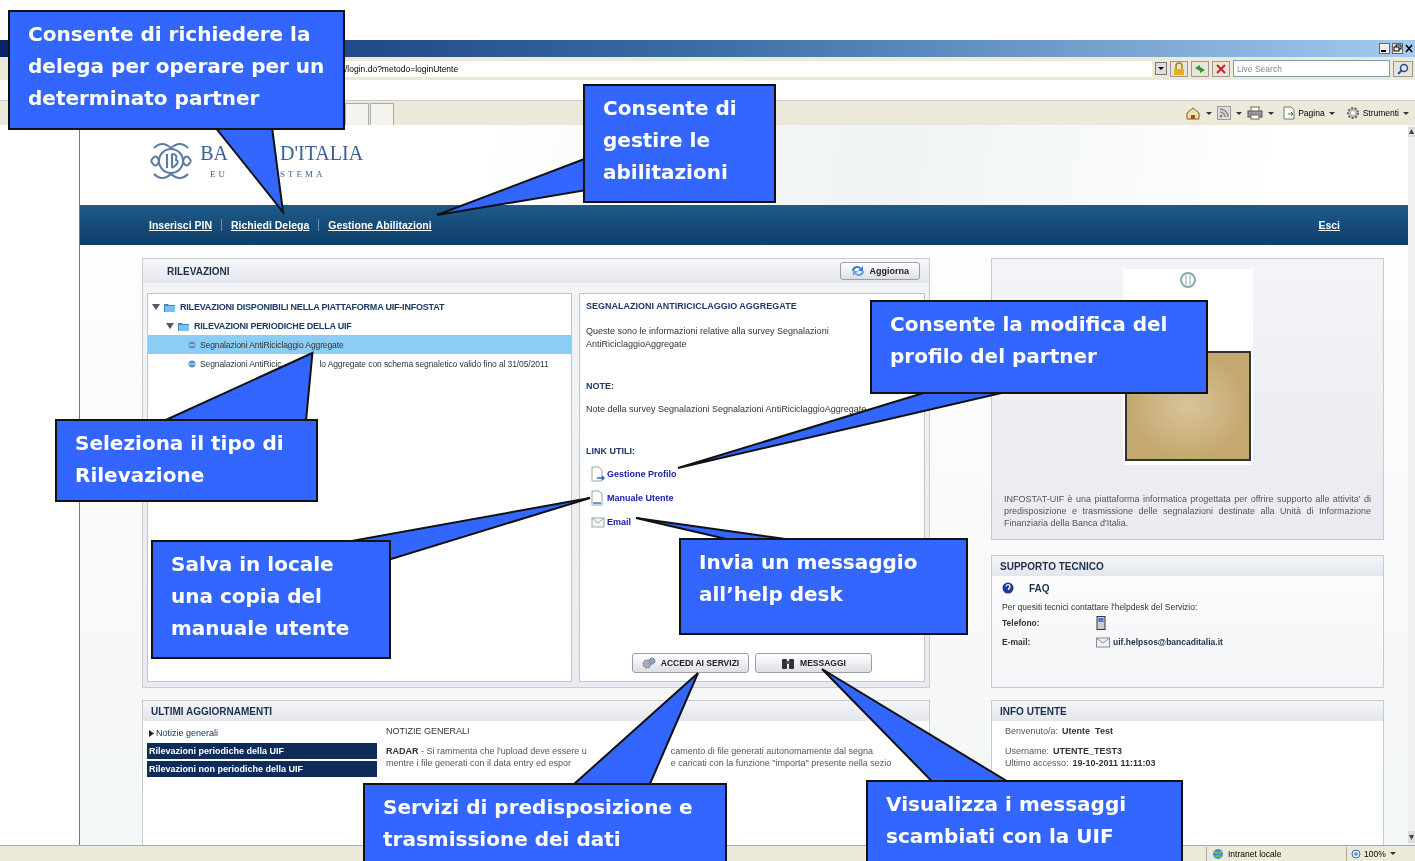 This screenshot has width=1415, height=861. What do you see at coordinates (1087, 731) in the screenshot?
I see `field-value: Utente Test` at bounding box center [1087, 731].